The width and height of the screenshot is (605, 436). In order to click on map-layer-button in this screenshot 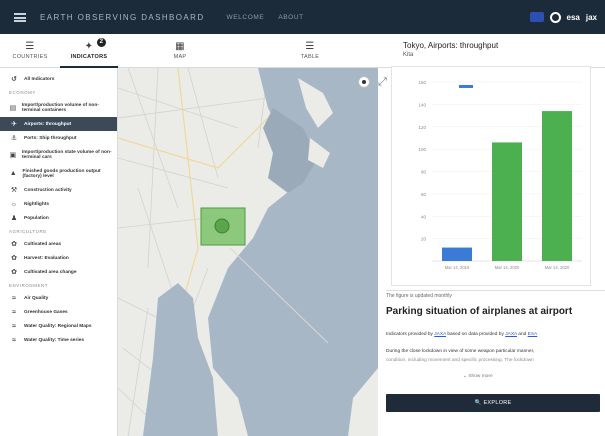, I will do `click(364, 82)`.